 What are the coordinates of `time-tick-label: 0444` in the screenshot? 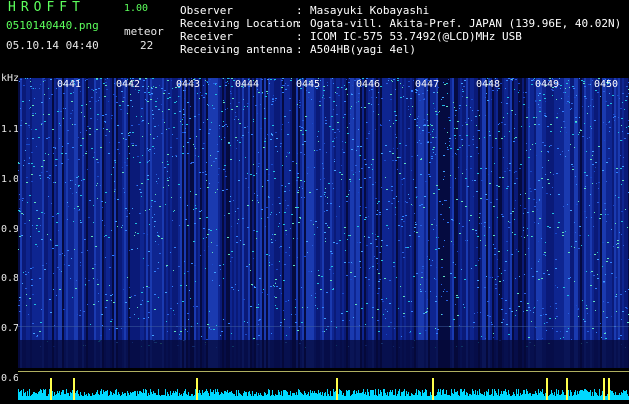 It's located at (247, 84).